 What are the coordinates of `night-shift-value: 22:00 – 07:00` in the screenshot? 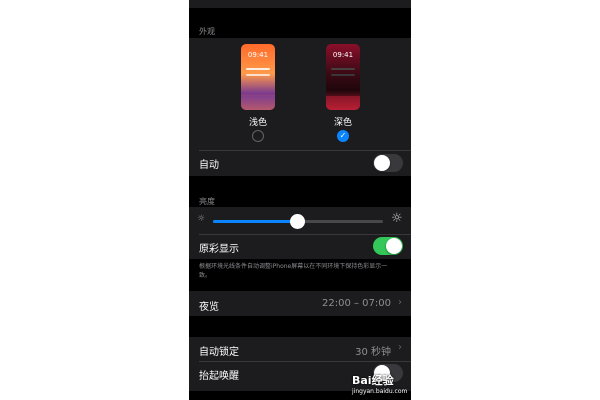 It's located at (356, 303).